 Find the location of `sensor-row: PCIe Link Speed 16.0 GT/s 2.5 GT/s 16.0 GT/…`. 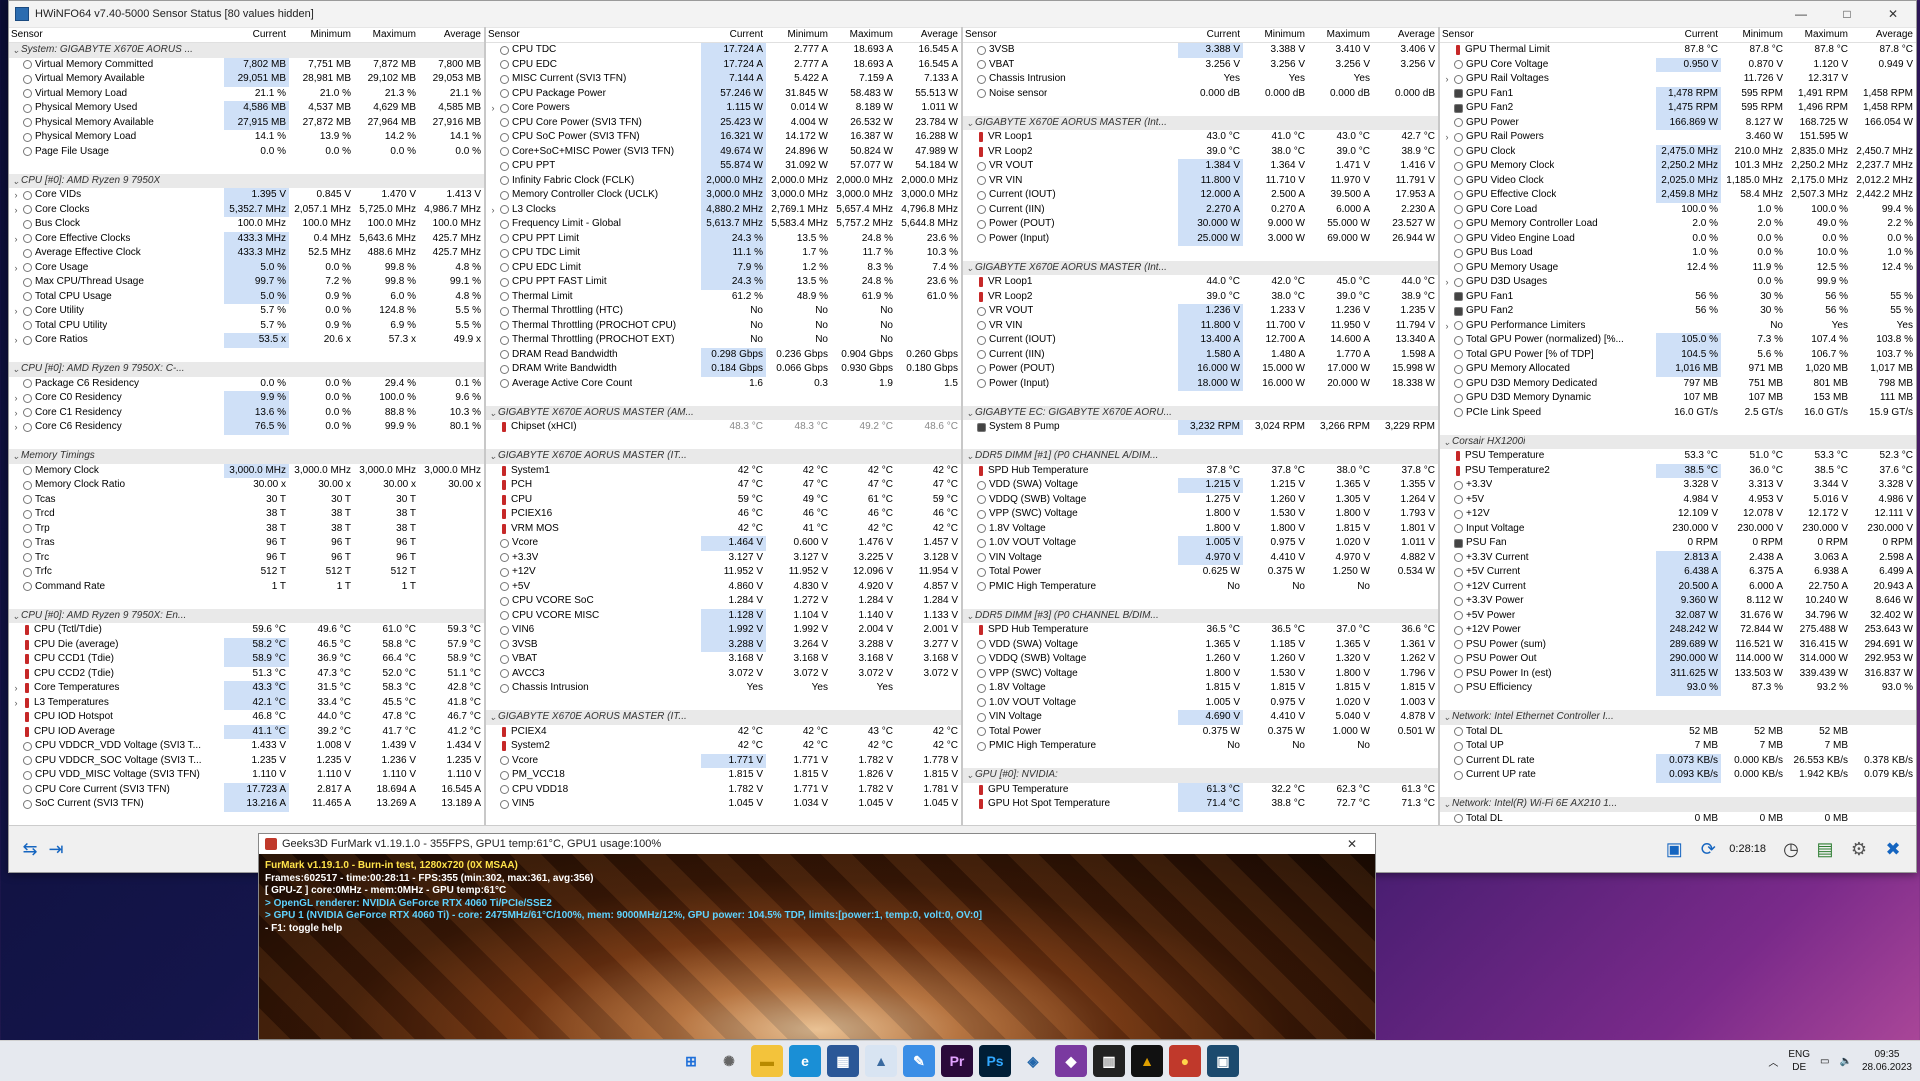

sensor-row: PCIe Link Speed 16.0 GT/s 2.5 GT/s 16.0 GT/… is located at coordinates (1678, 413).